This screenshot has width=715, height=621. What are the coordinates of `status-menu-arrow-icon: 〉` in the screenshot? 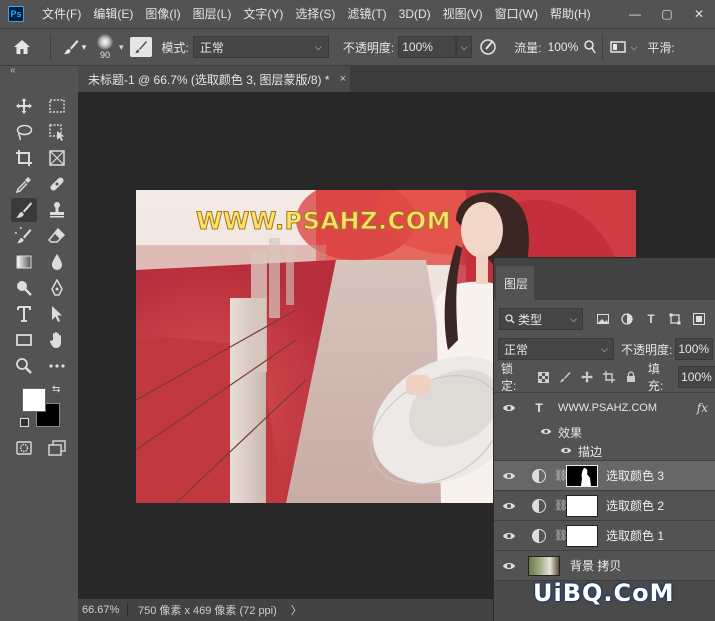 It's located at (296, 610).